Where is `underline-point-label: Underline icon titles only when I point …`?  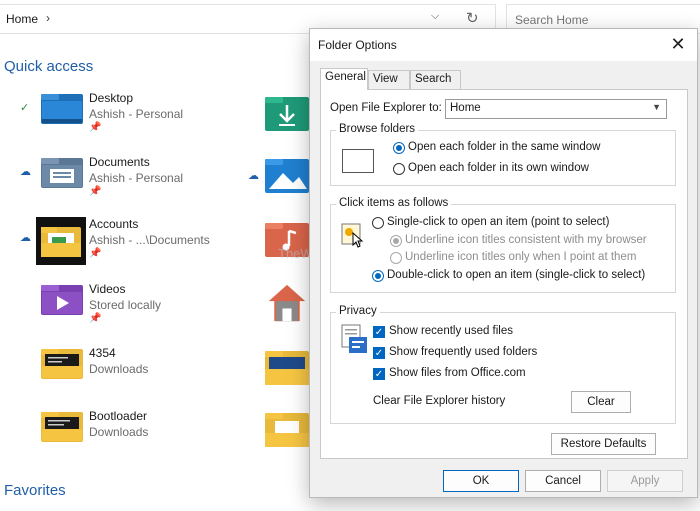 underline-point-label: Underline icon titles only when I point … is located at coordinates (520, 257).